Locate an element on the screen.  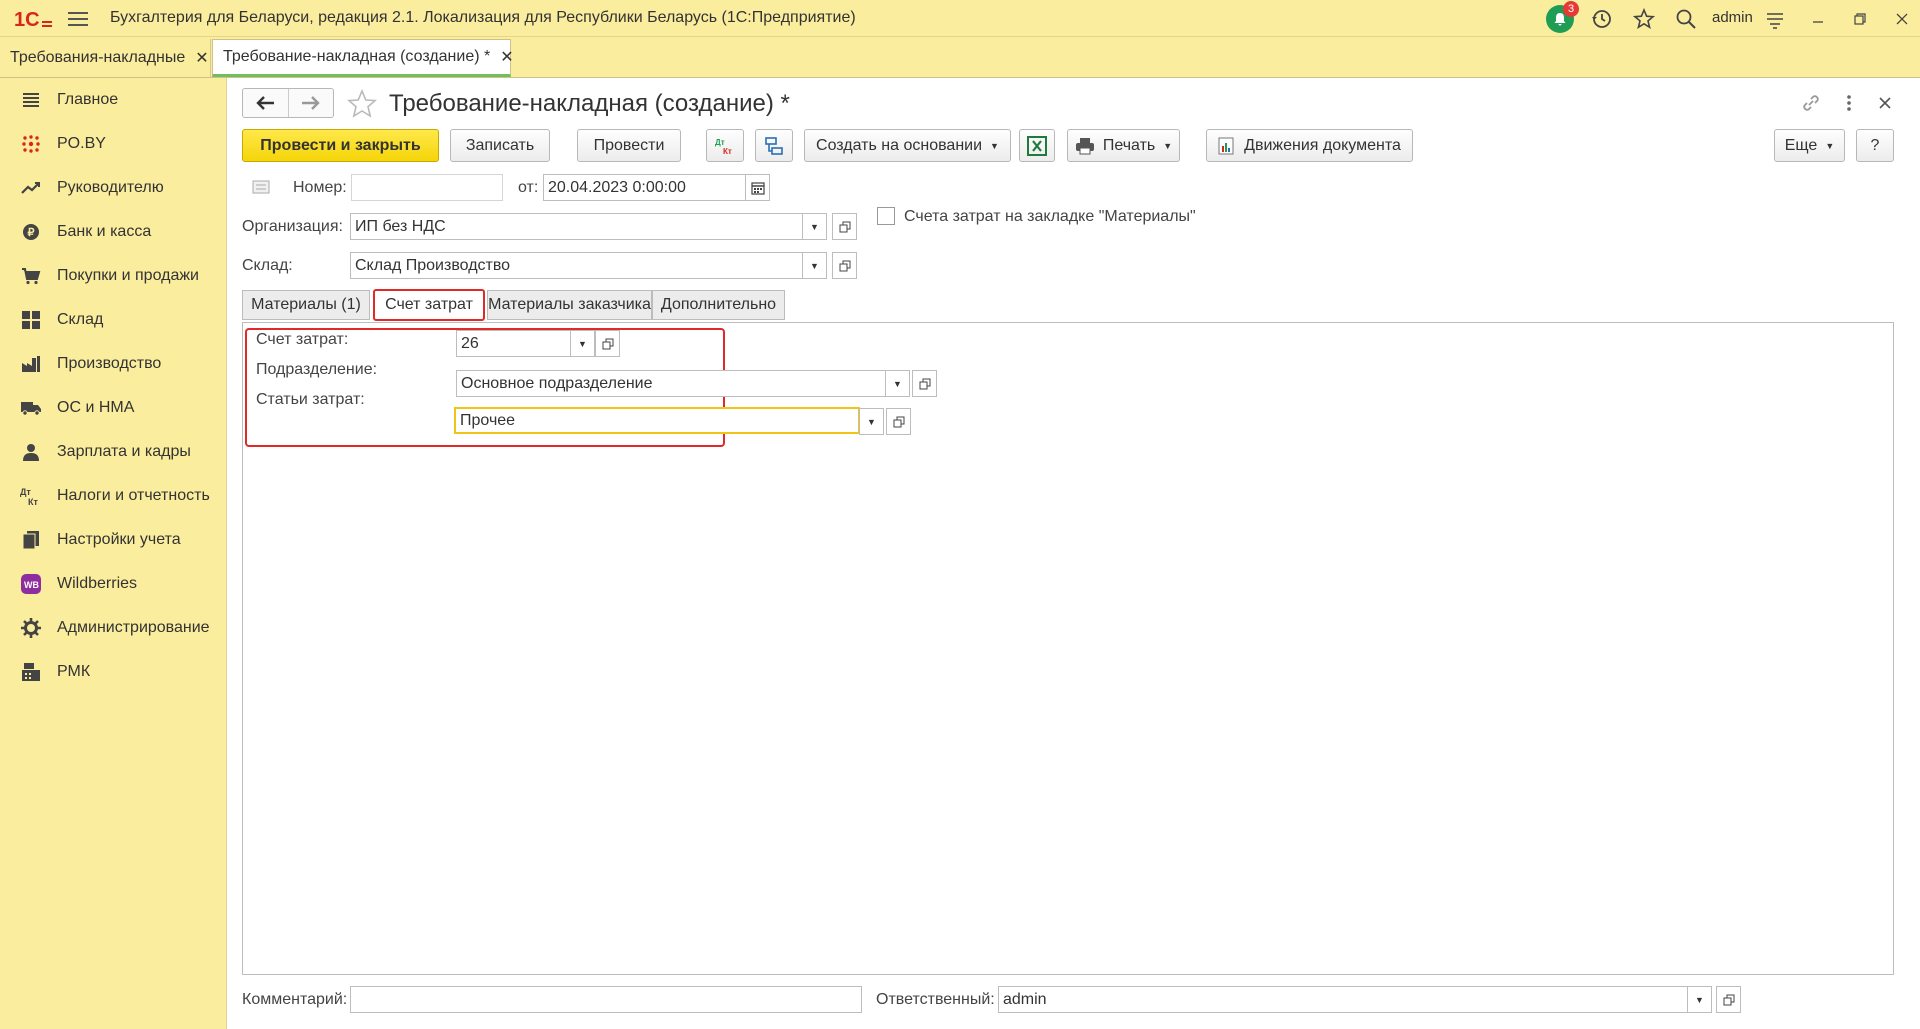
warehouse-open-button is located at coordinates (844, 265).